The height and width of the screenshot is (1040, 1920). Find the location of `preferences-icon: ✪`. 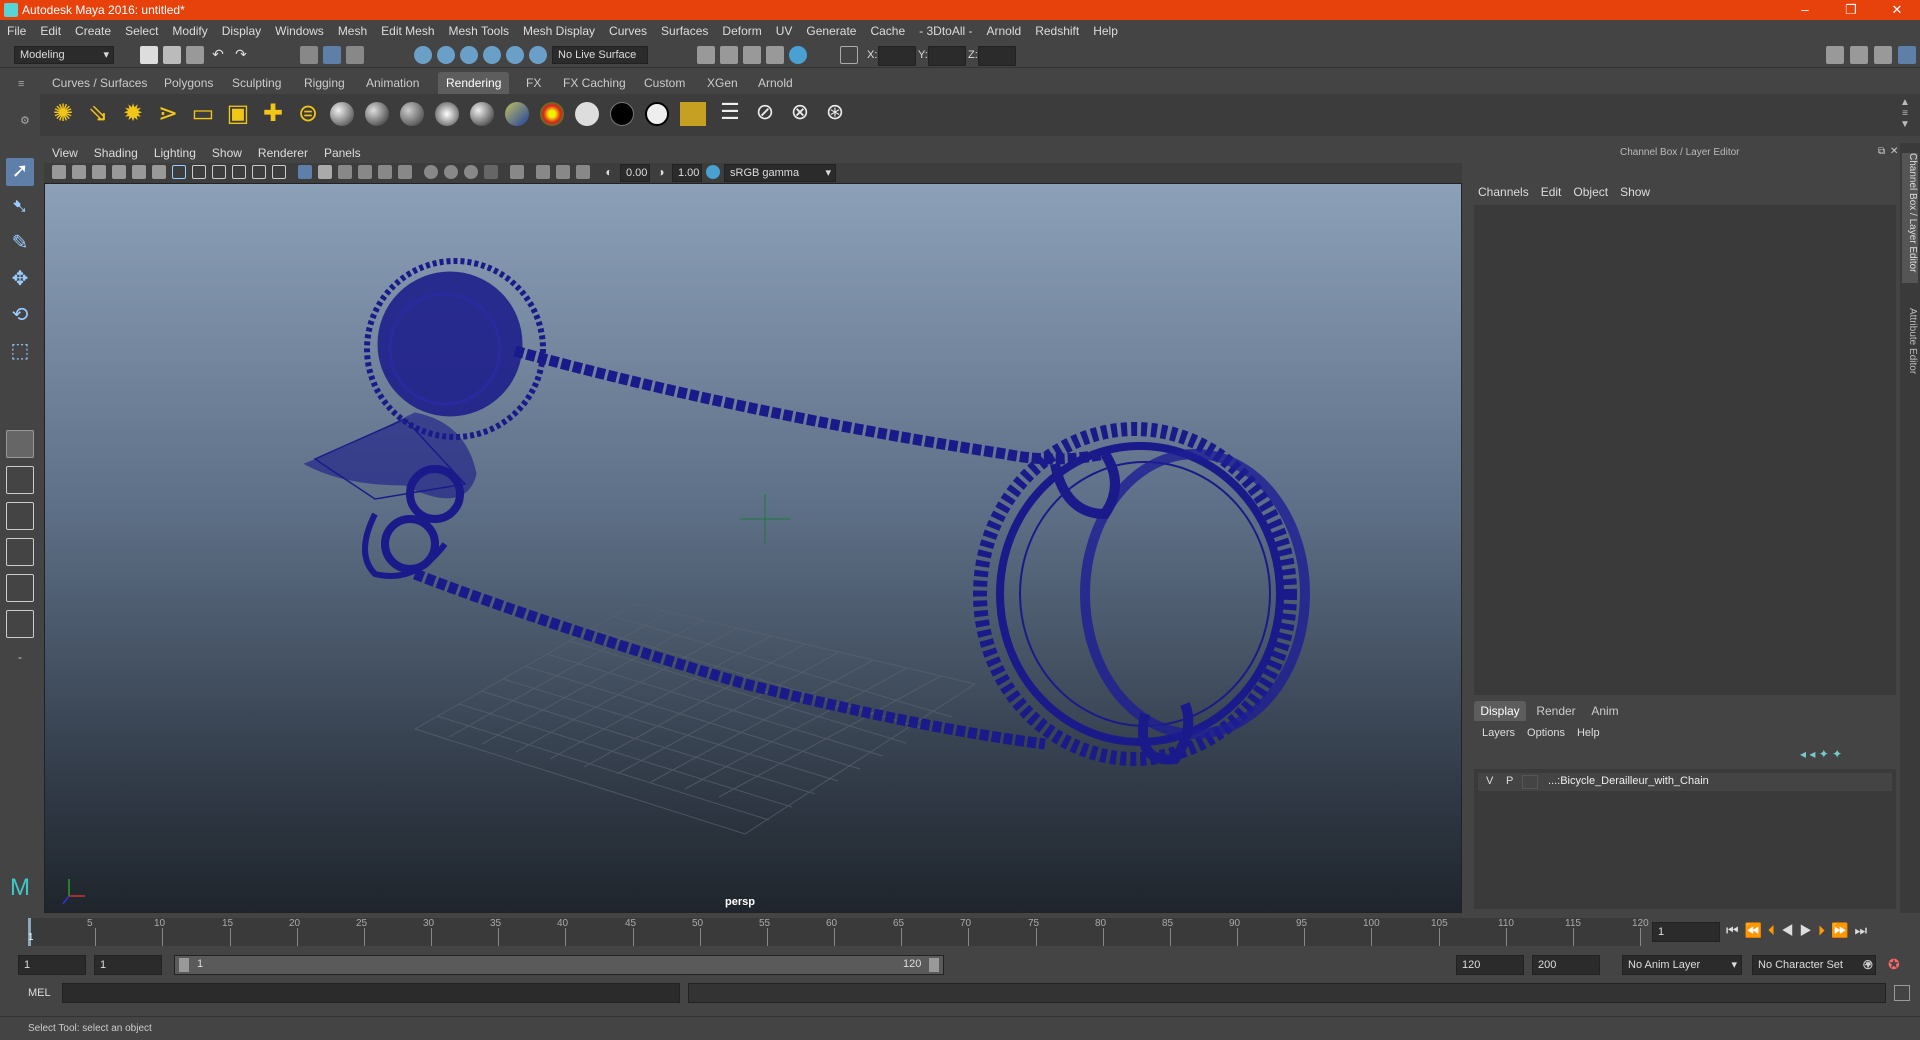

preferences-icon: ✪ is located at coordinates (1897, 965).